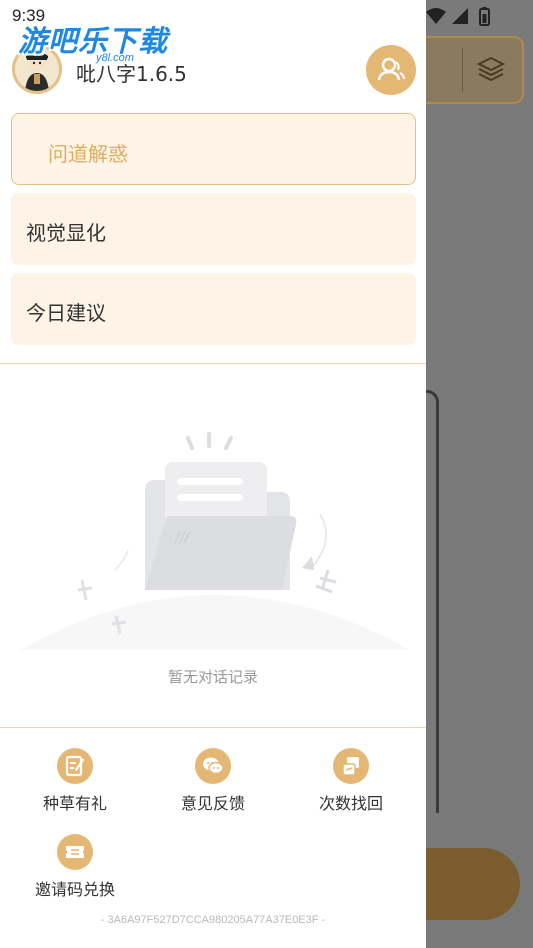 The height and width of the screenshot is (948, 533). What do you see at coordinates (213, 363) in the screenshot?
I see `divider-top` at bounding box center [213, 363].